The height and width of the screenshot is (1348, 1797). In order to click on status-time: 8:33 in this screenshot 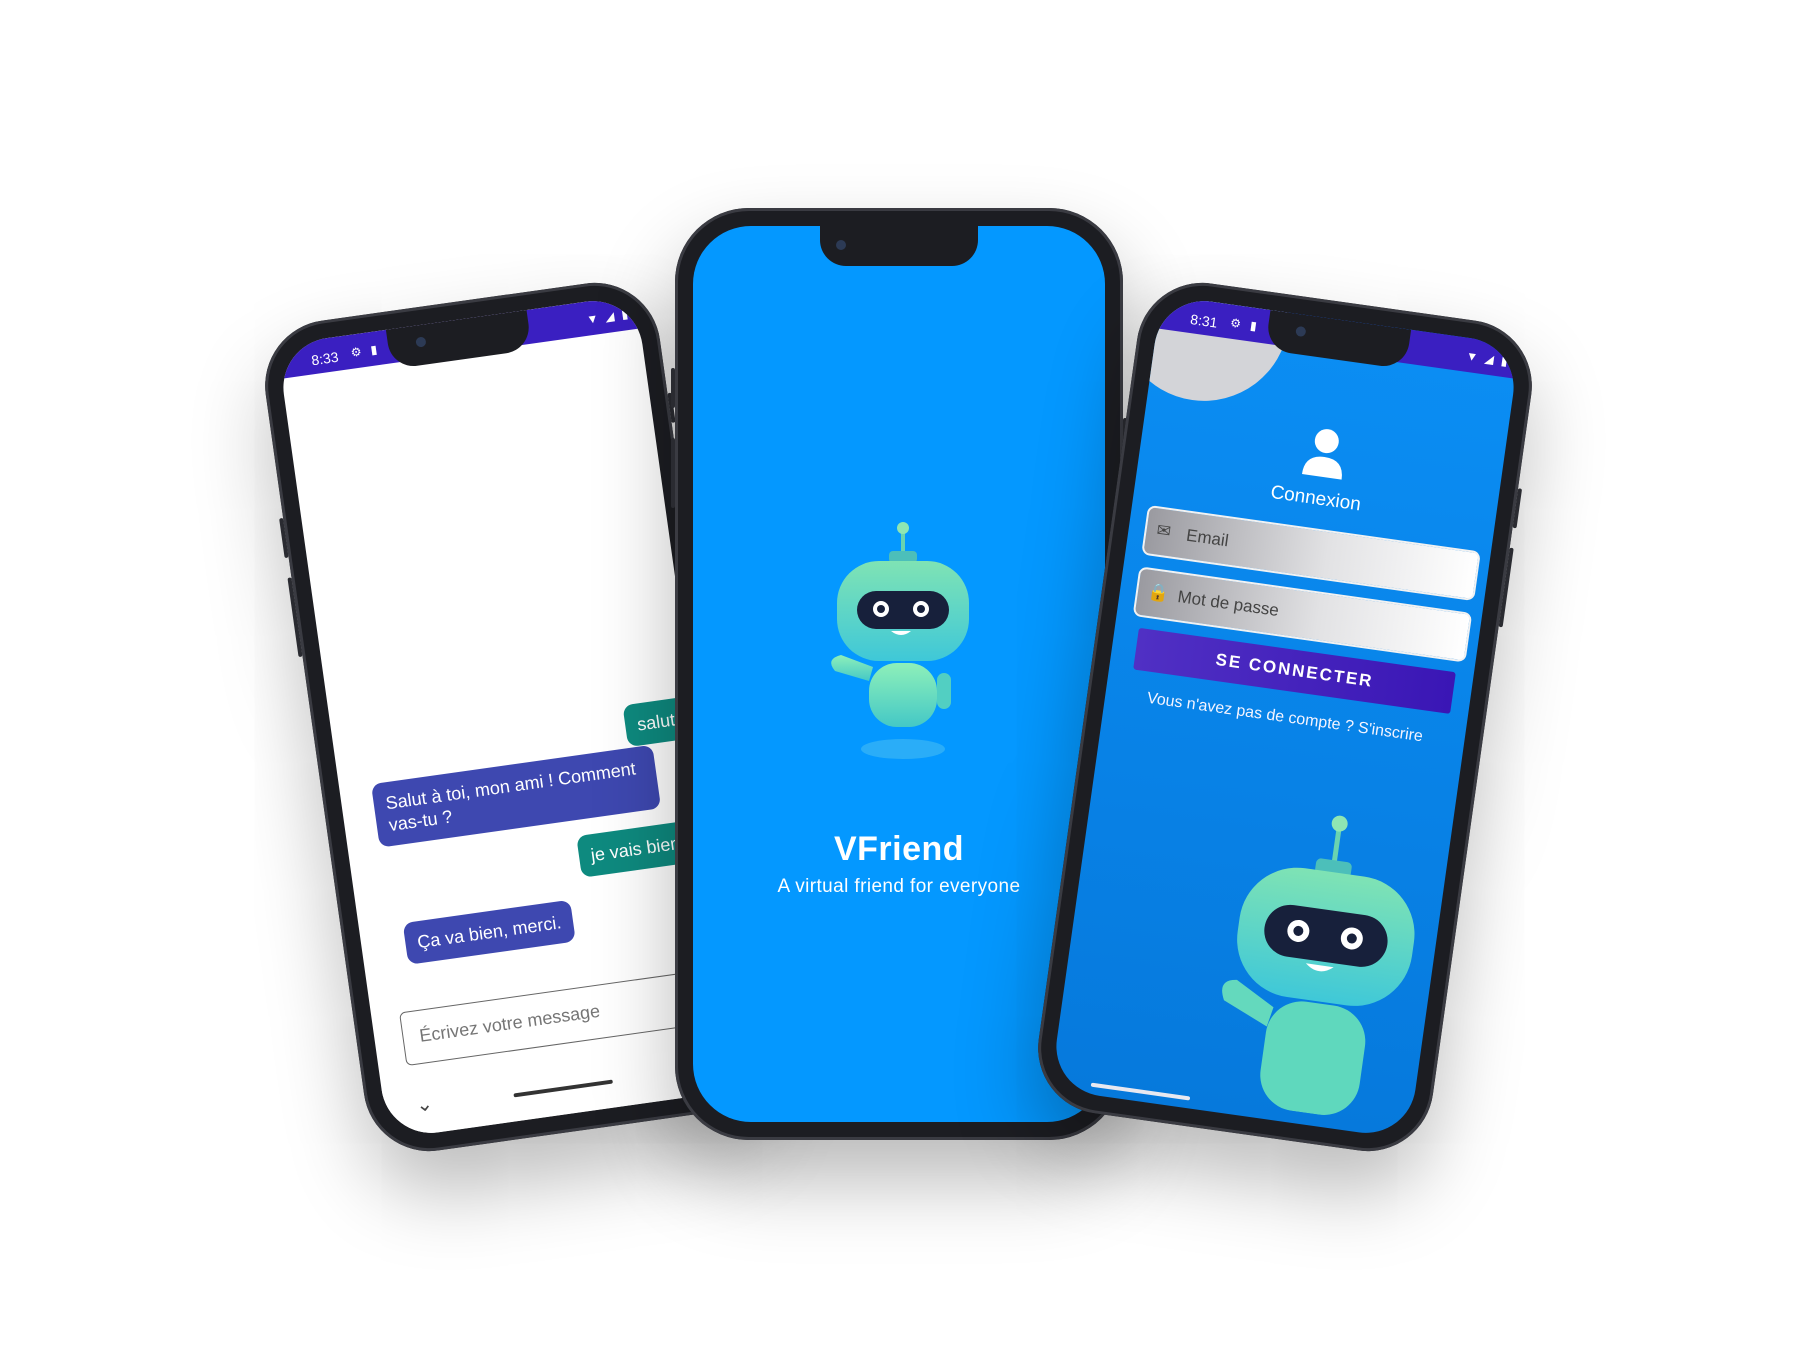, I will do `click(325, 358)`.